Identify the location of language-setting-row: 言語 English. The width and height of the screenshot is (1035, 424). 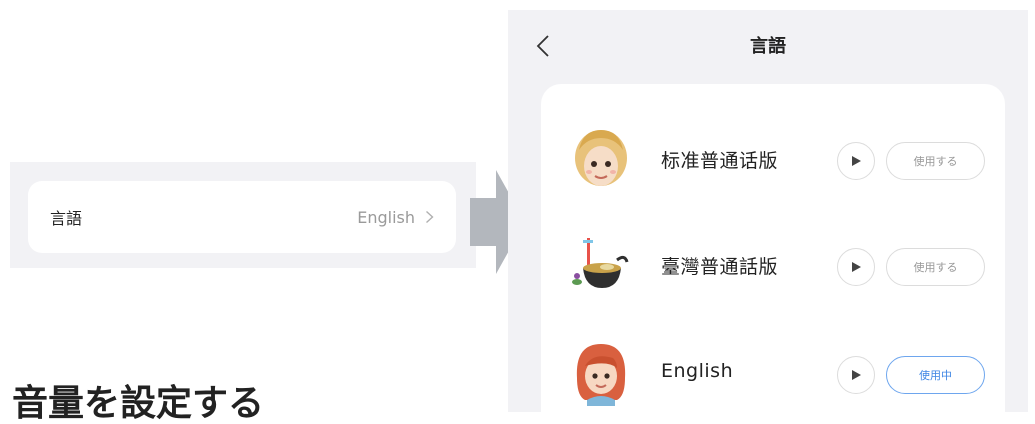
(242, 217).